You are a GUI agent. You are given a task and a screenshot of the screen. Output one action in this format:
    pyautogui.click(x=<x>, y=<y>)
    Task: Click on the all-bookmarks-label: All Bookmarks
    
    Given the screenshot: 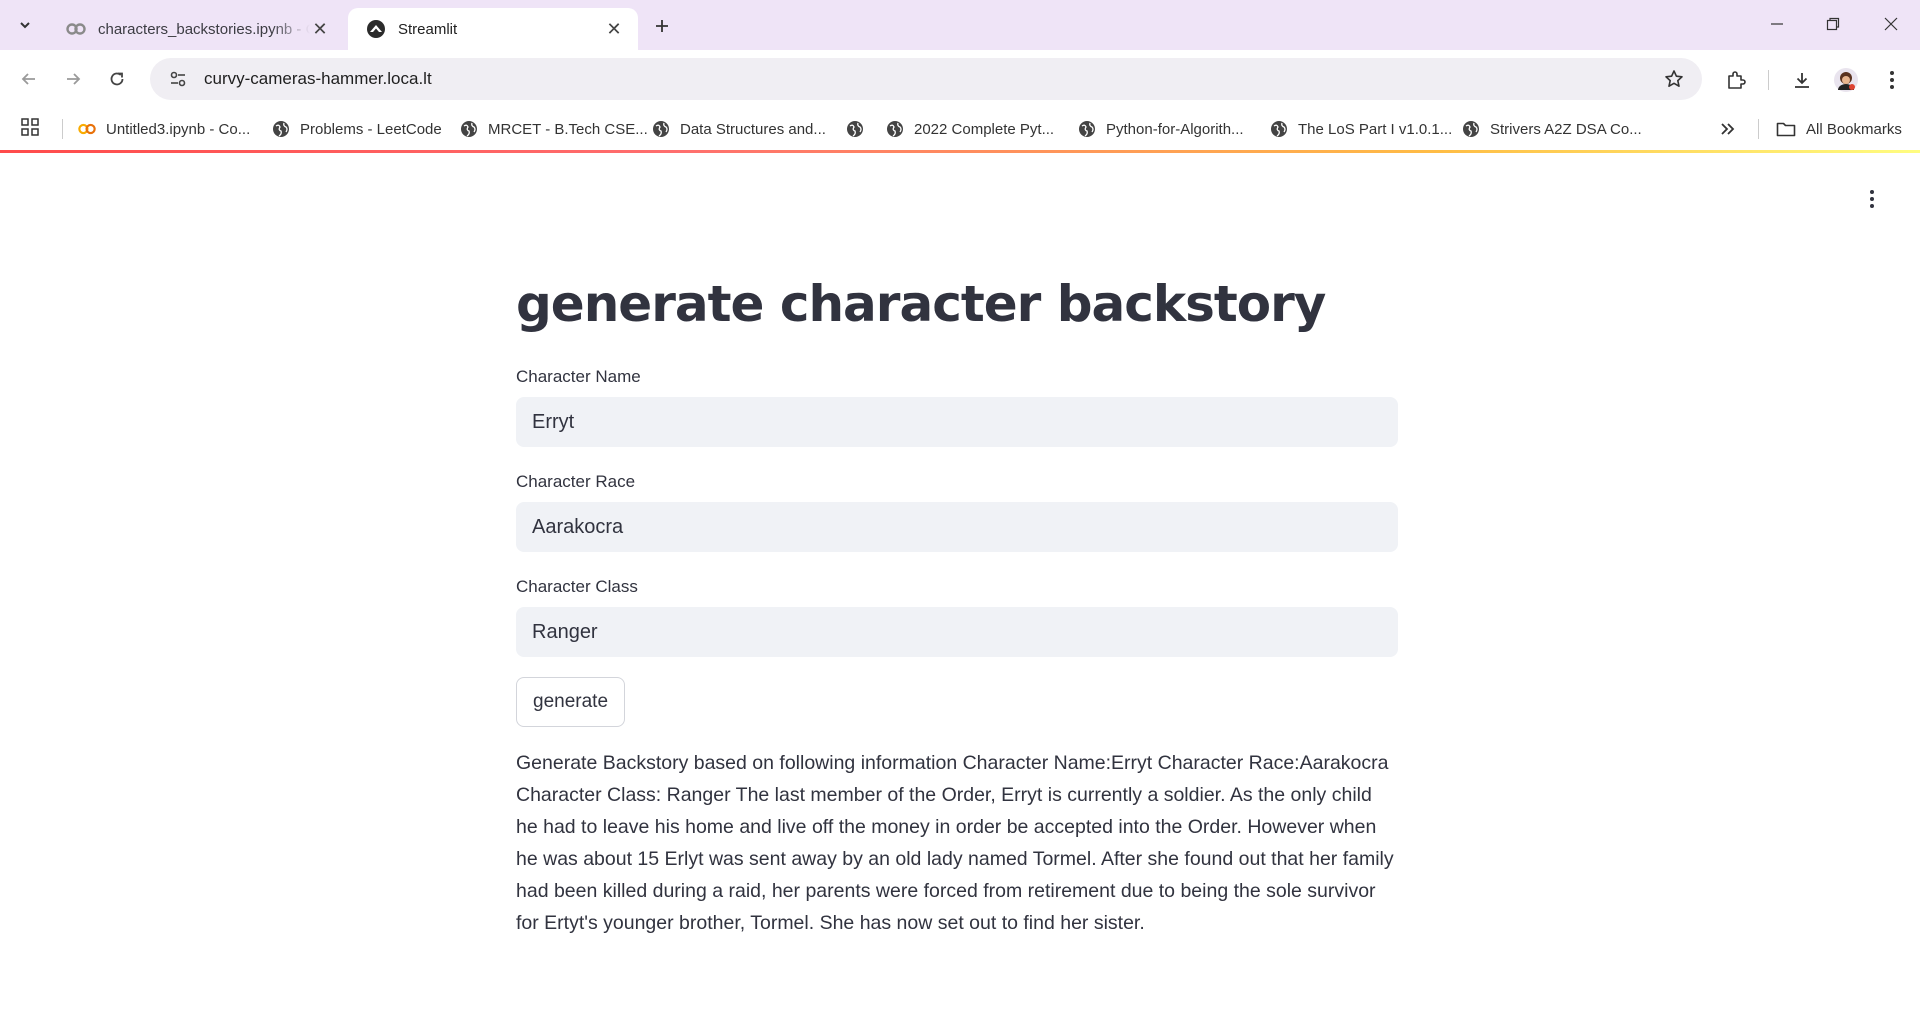 What is the action you would take?
    pyautogui.click(x=1854, y=129)
    